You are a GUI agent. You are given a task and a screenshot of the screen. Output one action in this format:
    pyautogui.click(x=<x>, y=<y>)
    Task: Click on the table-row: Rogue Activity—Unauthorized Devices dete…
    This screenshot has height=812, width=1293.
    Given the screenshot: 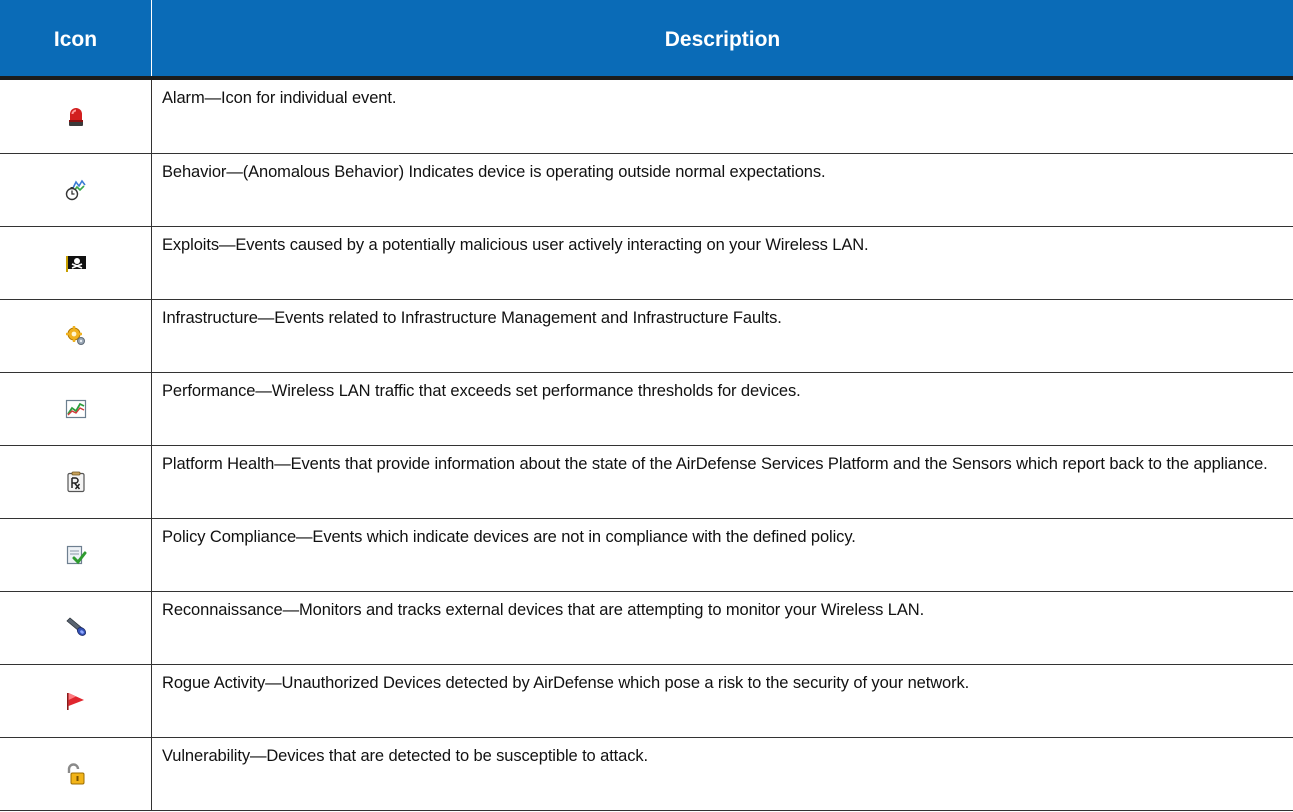 What is the action you would take?
    pyautogui.click(x=646, y=700)
    